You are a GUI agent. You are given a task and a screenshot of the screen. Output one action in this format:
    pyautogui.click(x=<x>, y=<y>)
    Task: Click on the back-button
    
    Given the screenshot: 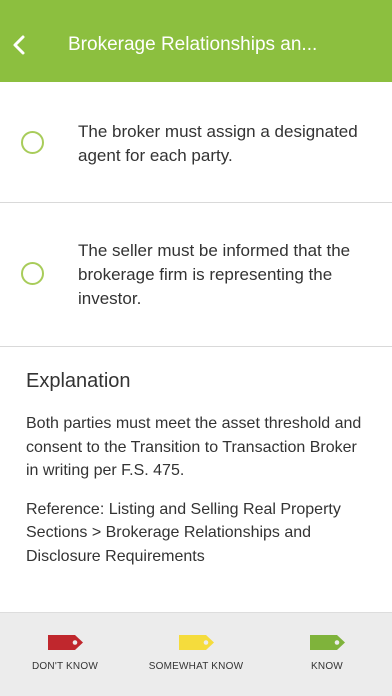 What is the action you would take?
    pyautogui.click(x=19, y=45)
    